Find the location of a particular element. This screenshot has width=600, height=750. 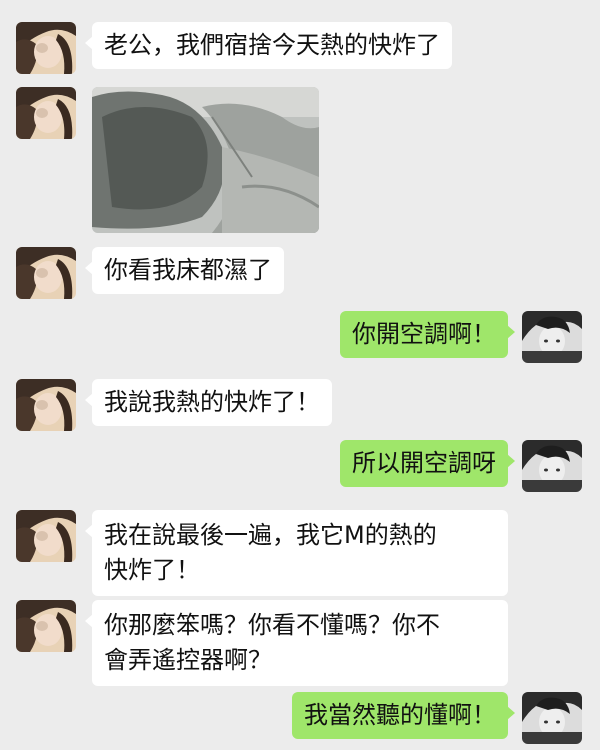

message-bubble: 我說我熱的快炸了！ is located at coordinates (208, 402).